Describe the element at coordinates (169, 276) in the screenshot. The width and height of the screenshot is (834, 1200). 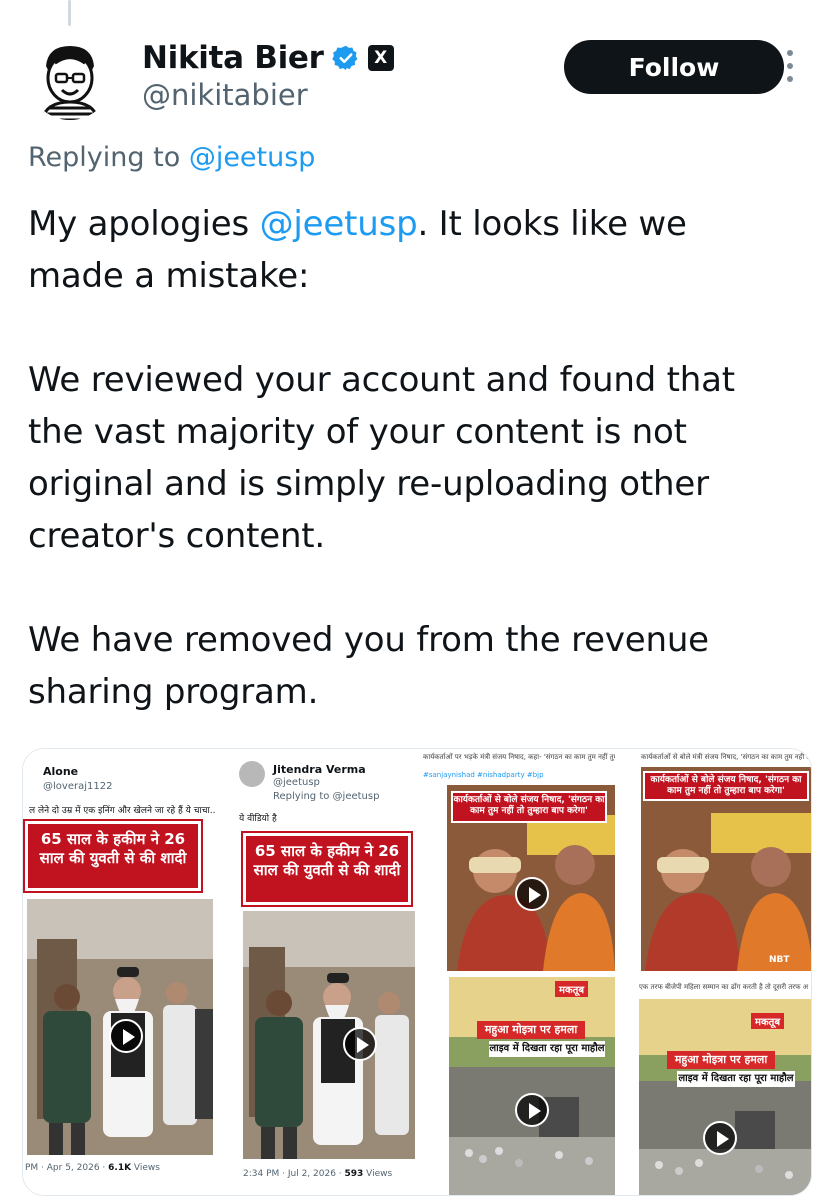
I see `tweet-line: made a mistake:` at that location.